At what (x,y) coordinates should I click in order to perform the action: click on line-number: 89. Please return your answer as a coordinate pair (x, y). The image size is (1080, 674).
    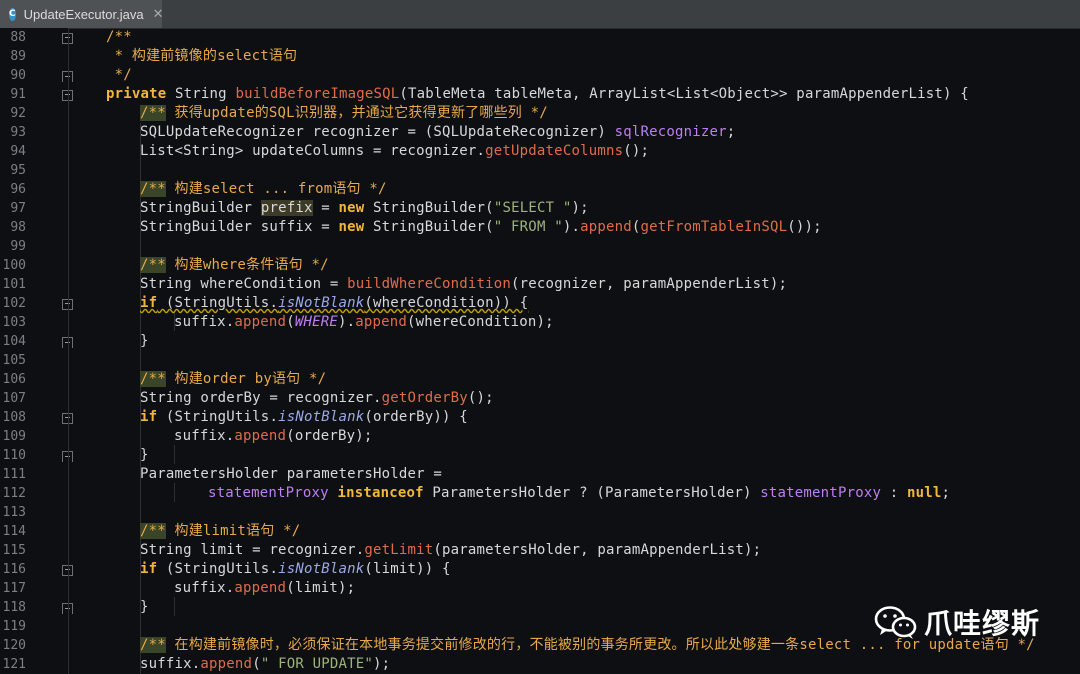
    Looking at the image, I should click on (18, 56).